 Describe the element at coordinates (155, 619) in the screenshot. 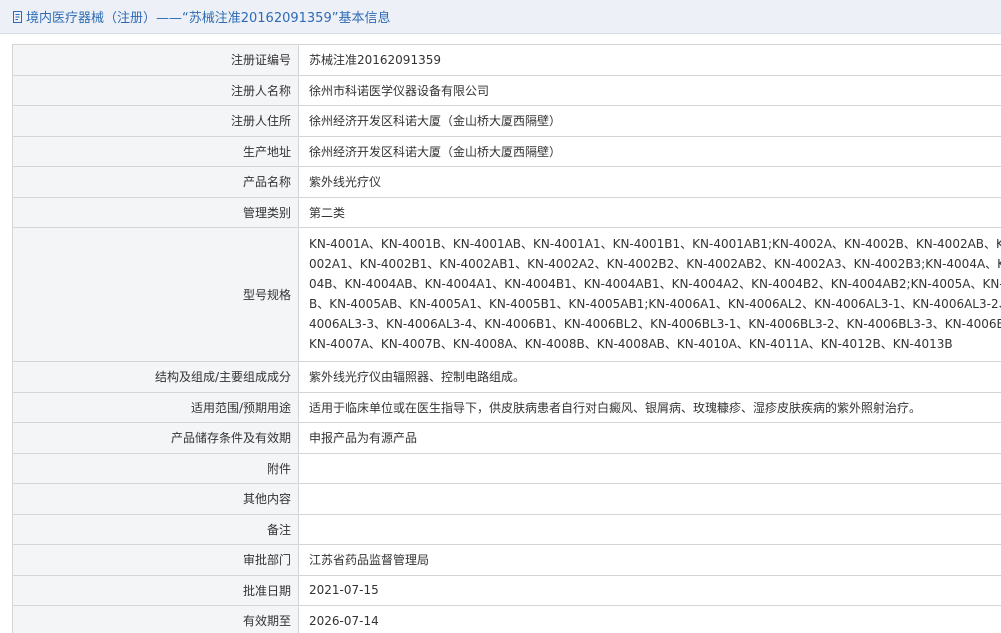

I see `row-label: 有效期至` at that location.